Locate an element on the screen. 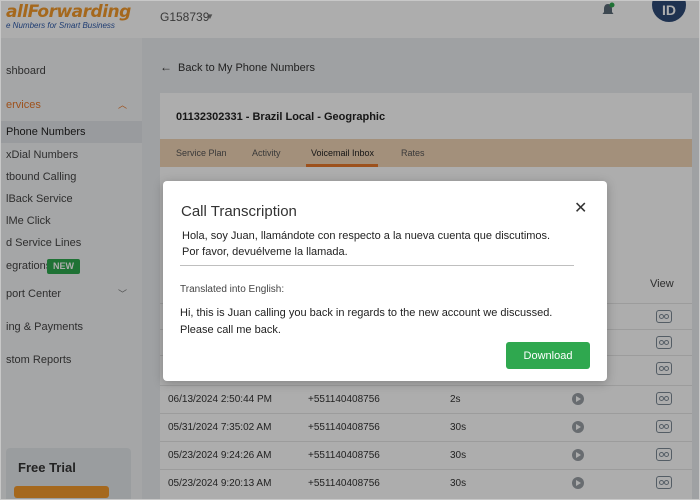 The image size is (700, 500). modal-title: Call Transcription is located at coordinates (239, 211).